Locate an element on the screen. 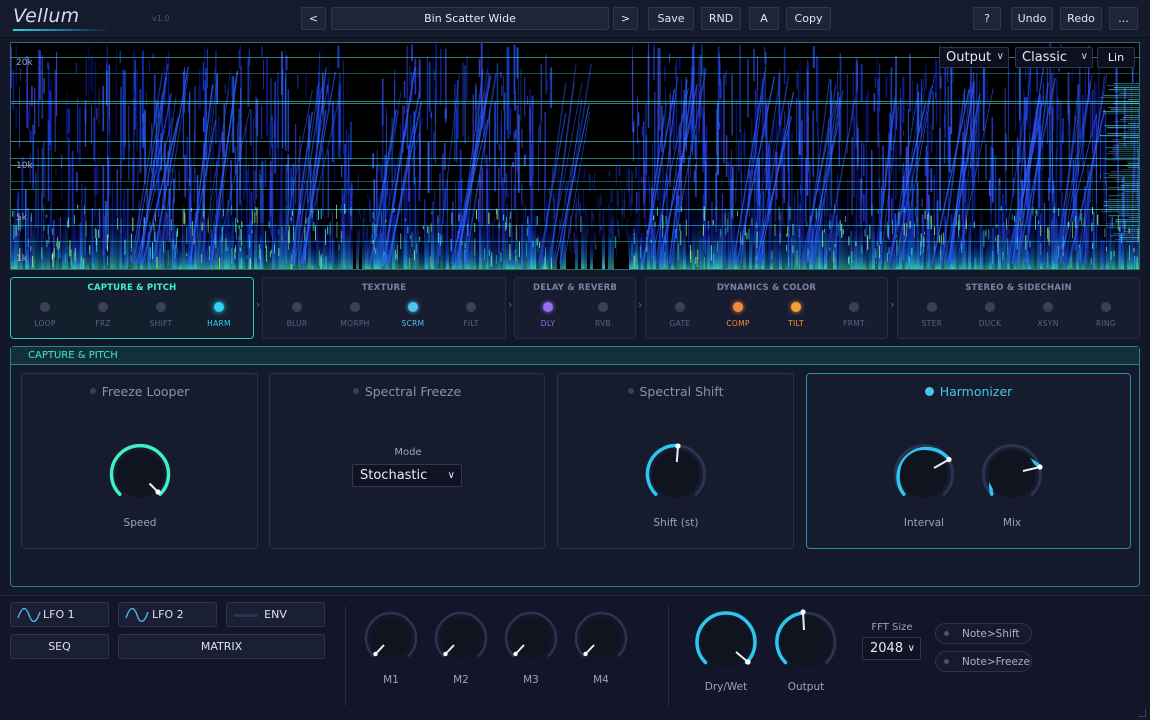 The image size is (1150, 720). shift-knob is located at coordinates (676, 474).